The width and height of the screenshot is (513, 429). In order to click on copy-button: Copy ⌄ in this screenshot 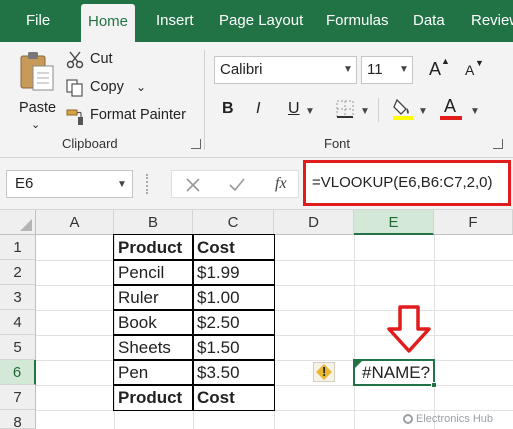, I will do `click(111, 89)`.